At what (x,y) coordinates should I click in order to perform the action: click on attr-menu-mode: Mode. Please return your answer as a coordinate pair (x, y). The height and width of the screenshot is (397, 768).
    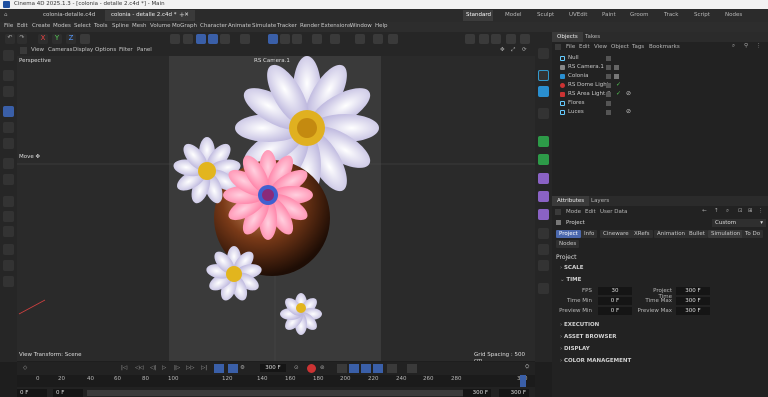
    Looking at the image, I should click on (573, 212).